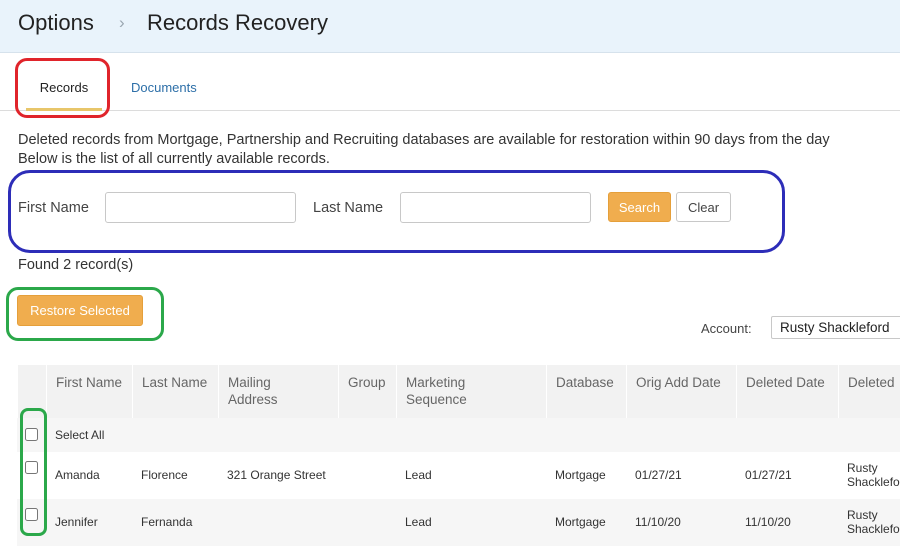 The image size is (900, 550). Describe the element at coordinates (276, 475) in the screenshot. I see `cell-mailing-address: 321 Orange Street` at that location.